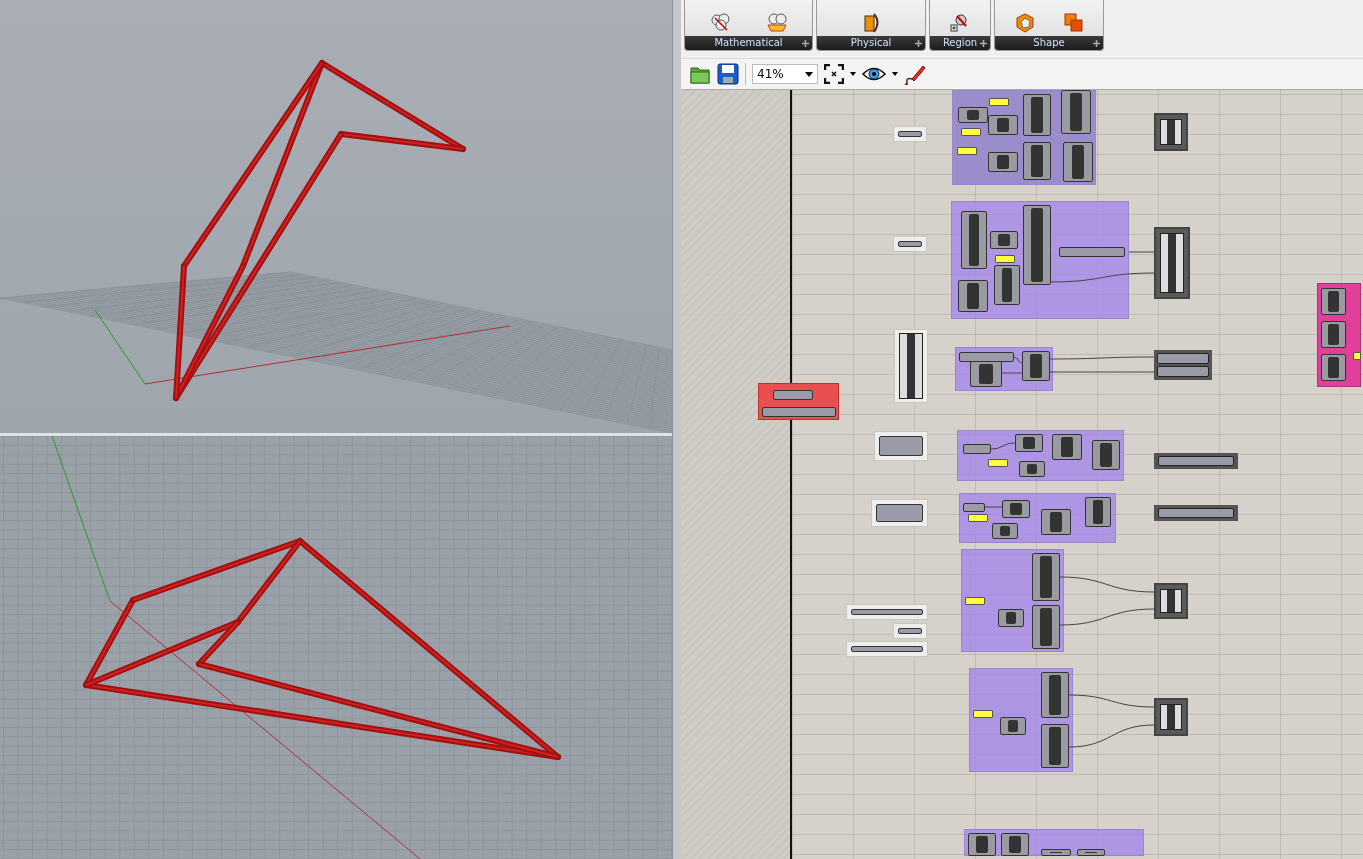  Describe the element at coordinates (911, 366) in the screenshot. I see `collection-node` at that location.